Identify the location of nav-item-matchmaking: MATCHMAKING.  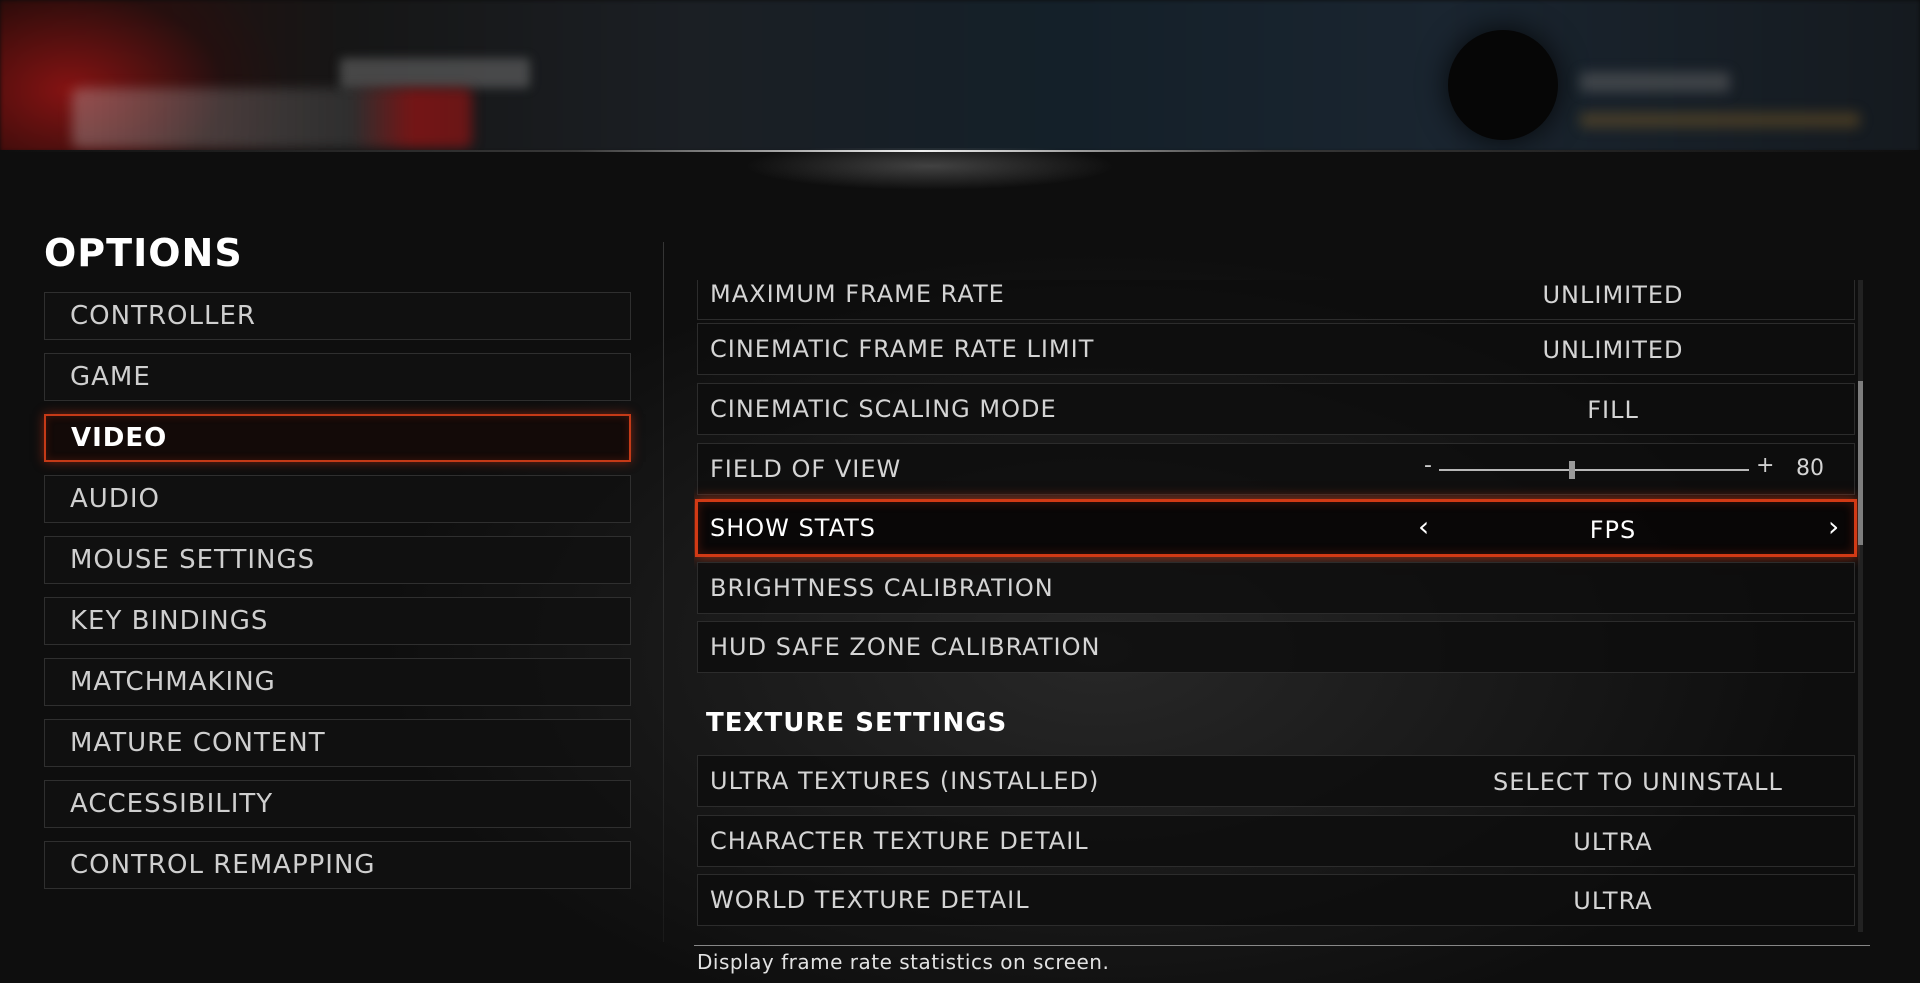
(337, 682).